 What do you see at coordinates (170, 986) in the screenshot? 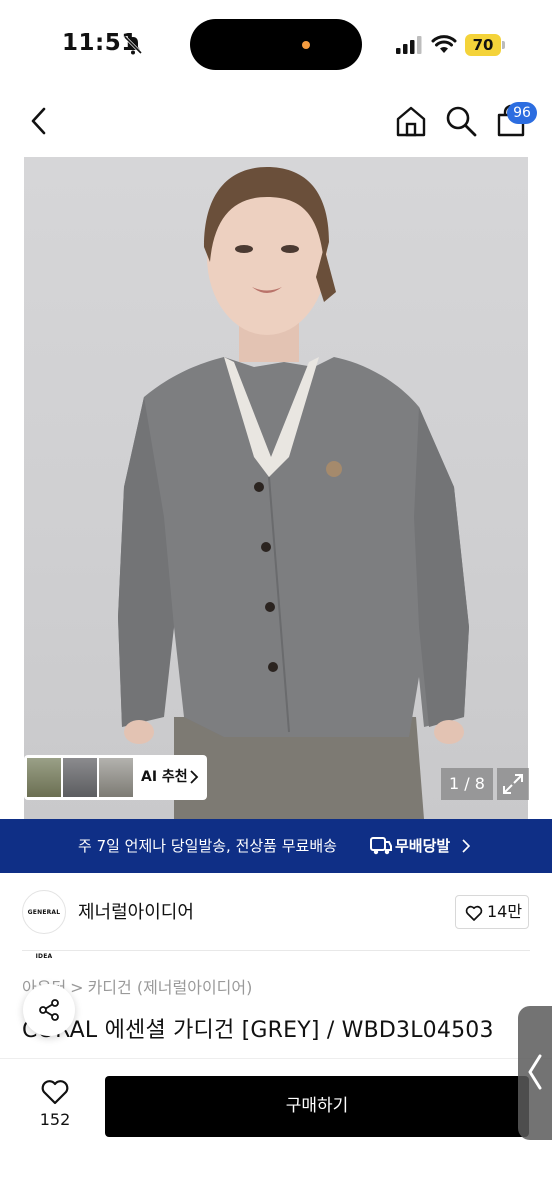
I see `breadcrumb-item-cardigan: 카디건 (제너럴아이디어)` at bounding box center [170, 986].